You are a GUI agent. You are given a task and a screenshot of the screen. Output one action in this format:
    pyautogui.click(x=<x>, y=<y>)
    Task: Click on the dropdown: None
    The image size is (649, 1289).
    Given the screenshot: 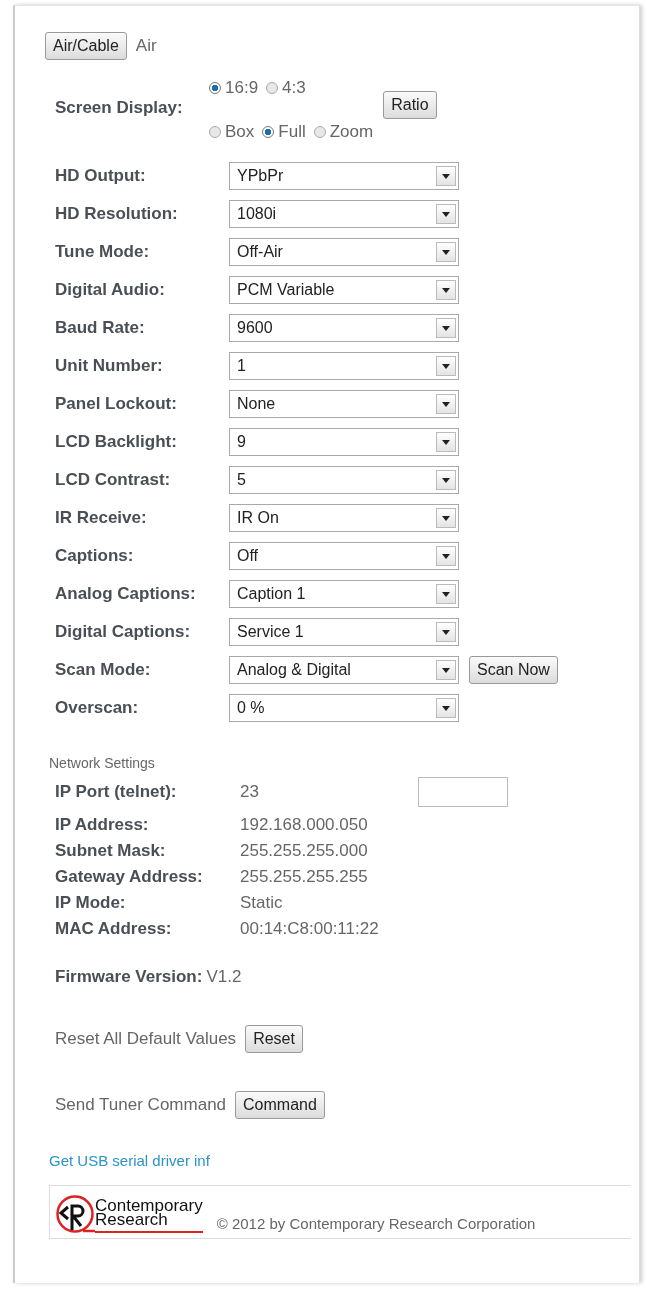 What is the action you would take?
    pyautogui.click(x=344, y=404)
    